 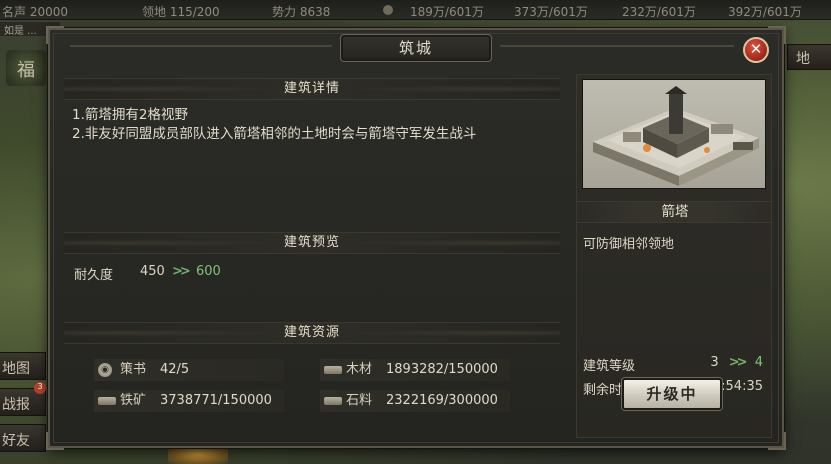 I want to click on resource-section-header: 建筑资源, so click(x=312, y=333).